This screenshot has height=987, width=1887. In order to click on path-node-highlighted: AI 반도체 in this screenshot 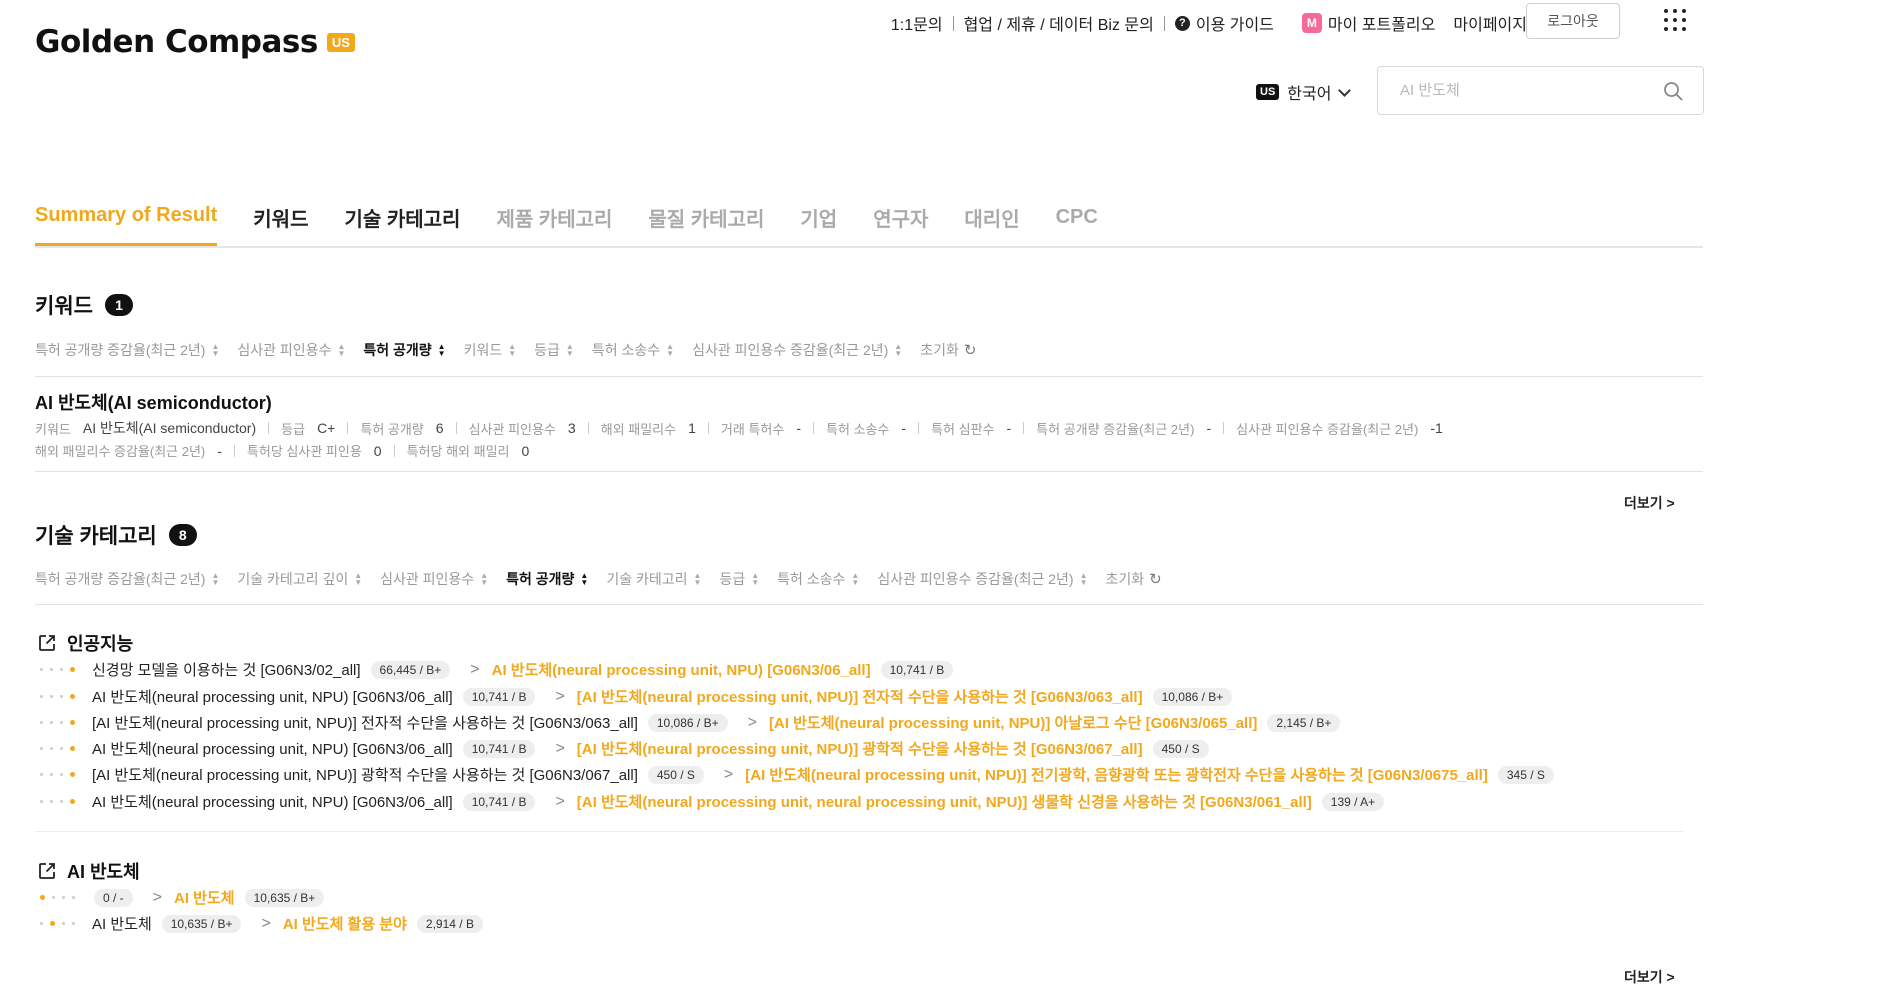, I will do `click(204, 897)`.